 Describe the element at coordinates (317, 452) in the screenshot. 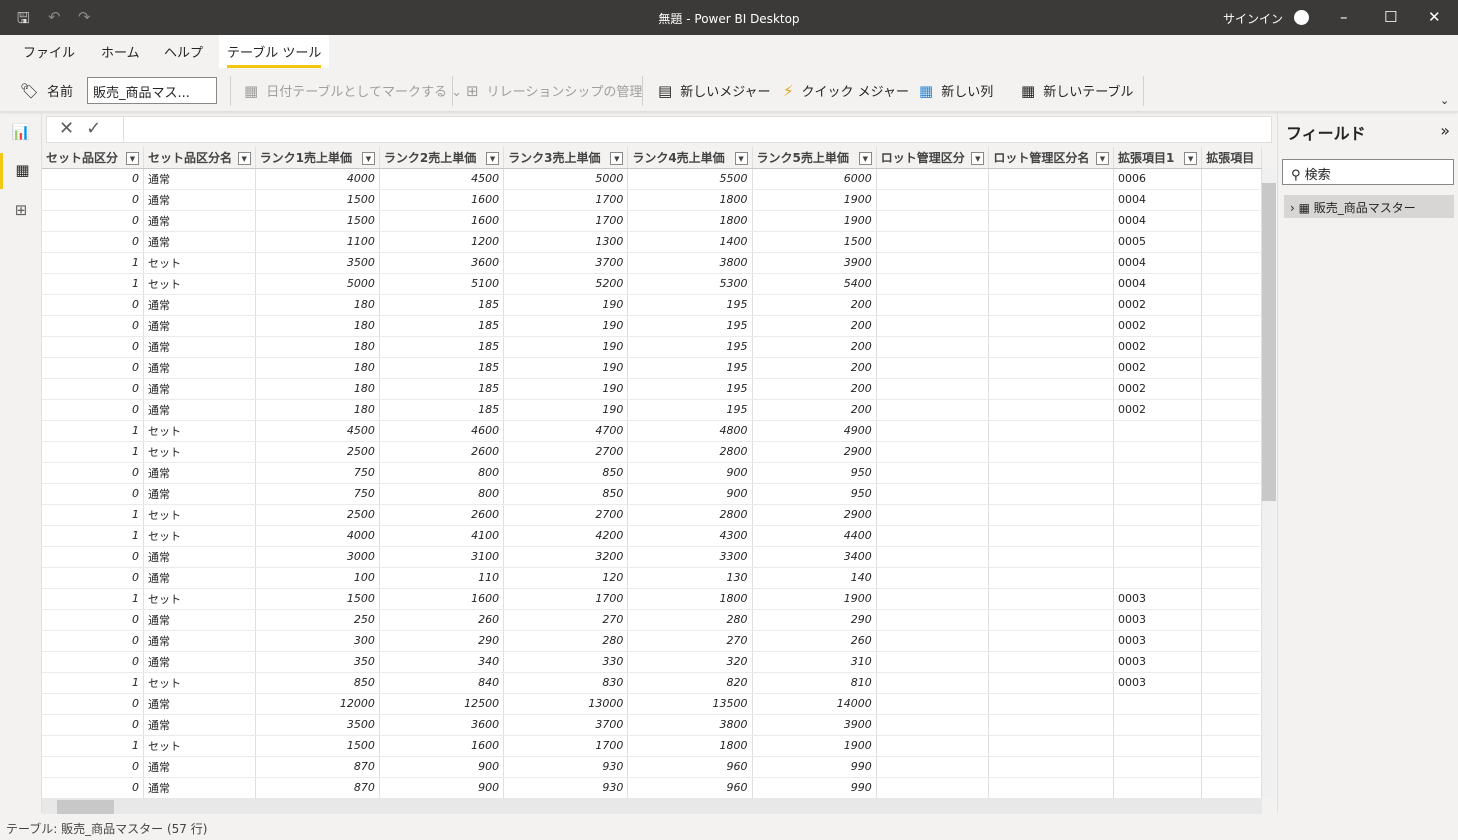

I see `table-cell: 2500` at that location.